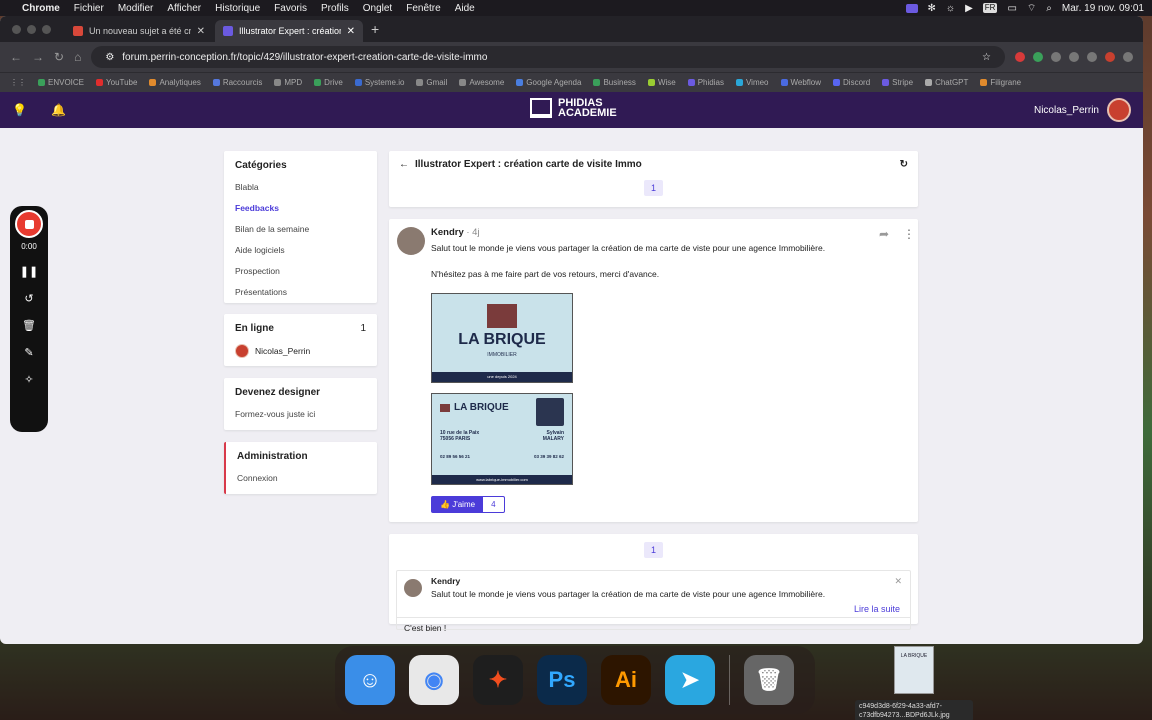  Describe the element at coordinates (986, 57) in the screenshot. I see `bookmark-star-icon: ☆` at that location.